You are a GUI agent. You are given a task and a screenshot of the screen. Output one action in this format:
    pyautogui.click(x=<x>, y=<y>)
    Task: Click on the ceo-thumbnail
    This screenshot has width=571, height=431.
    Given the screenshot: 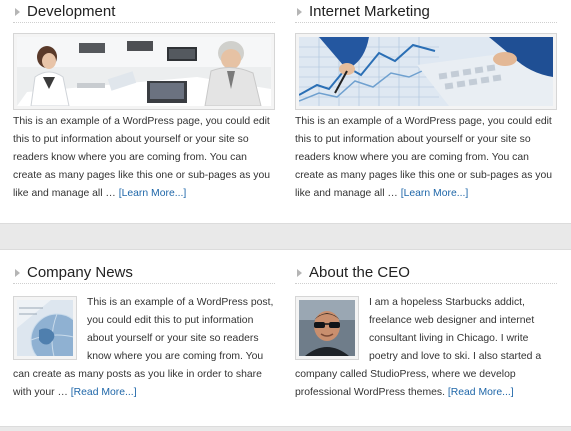 What is the action you would take?
    pyautogui.click(x=327, y=328)
    